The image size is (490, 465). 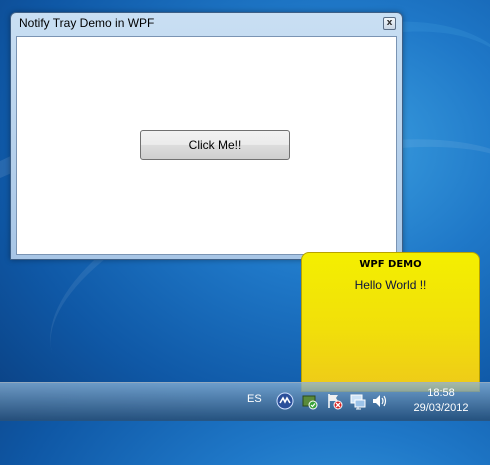 What do you see at coordinates (441, 393) in the screenshot?
I see `clock-time: 18:58` at bounding box center [441, 393].